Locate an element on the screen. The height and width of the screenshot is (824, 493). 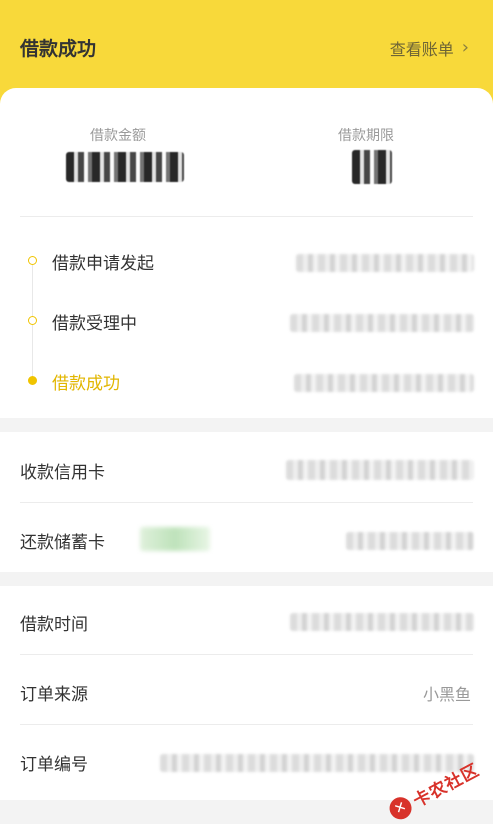
step-time-3-redacted is located at coordinates (384, 383).